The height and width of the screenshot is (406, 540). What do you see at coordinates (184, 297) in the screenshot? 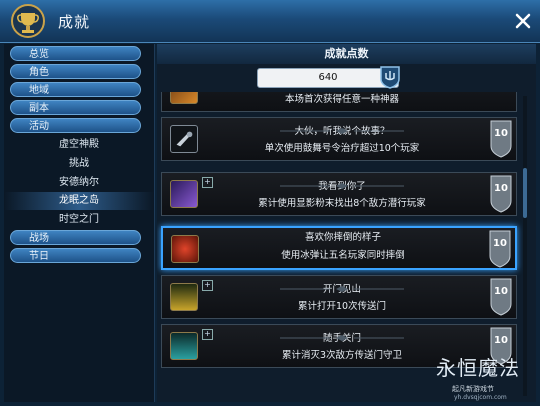
I see `portal-icon` at bounding box center [184, 297].